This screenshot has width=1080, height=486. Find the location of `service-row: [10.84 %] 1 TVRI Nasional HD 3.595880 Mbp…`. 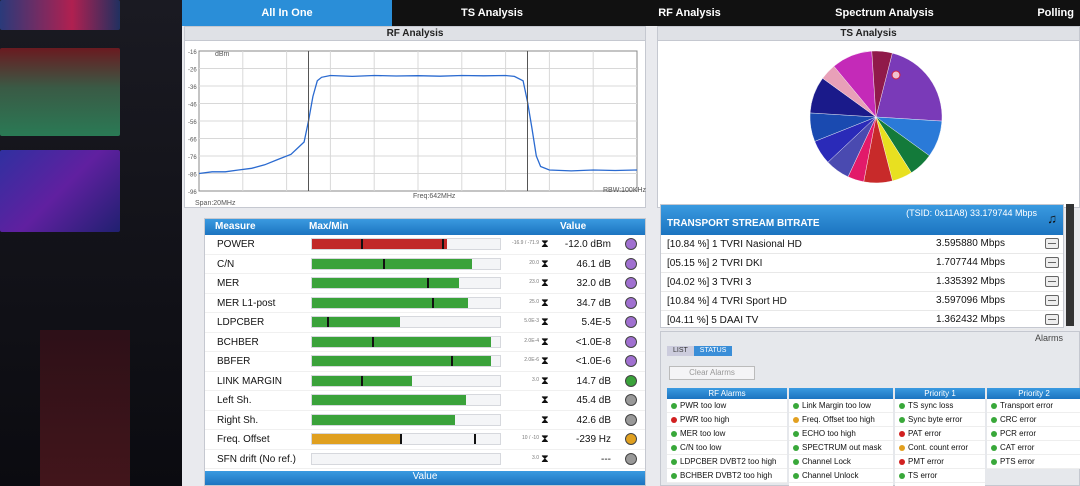

service-row: [10.84 %] 1 TVRI Nasional HD 3.595880 Mbp… is located at coordinates (862, 244).